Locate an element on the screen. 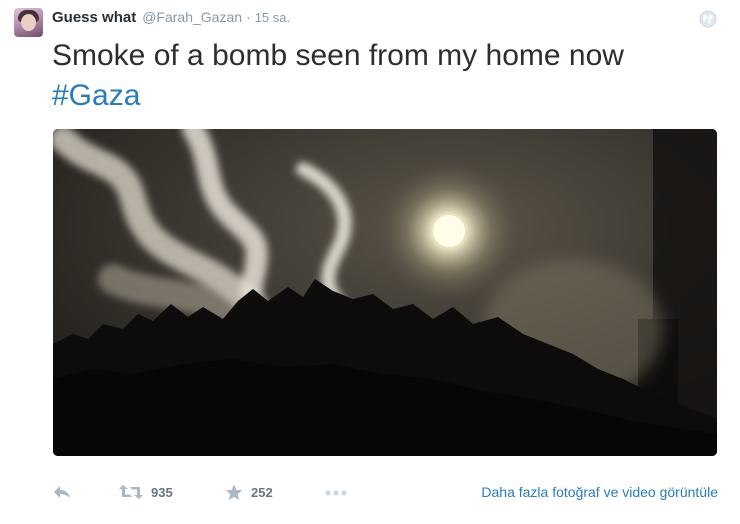 The image size is (740, 524). favorite-button: 252 is located at coordinates (249, 492).